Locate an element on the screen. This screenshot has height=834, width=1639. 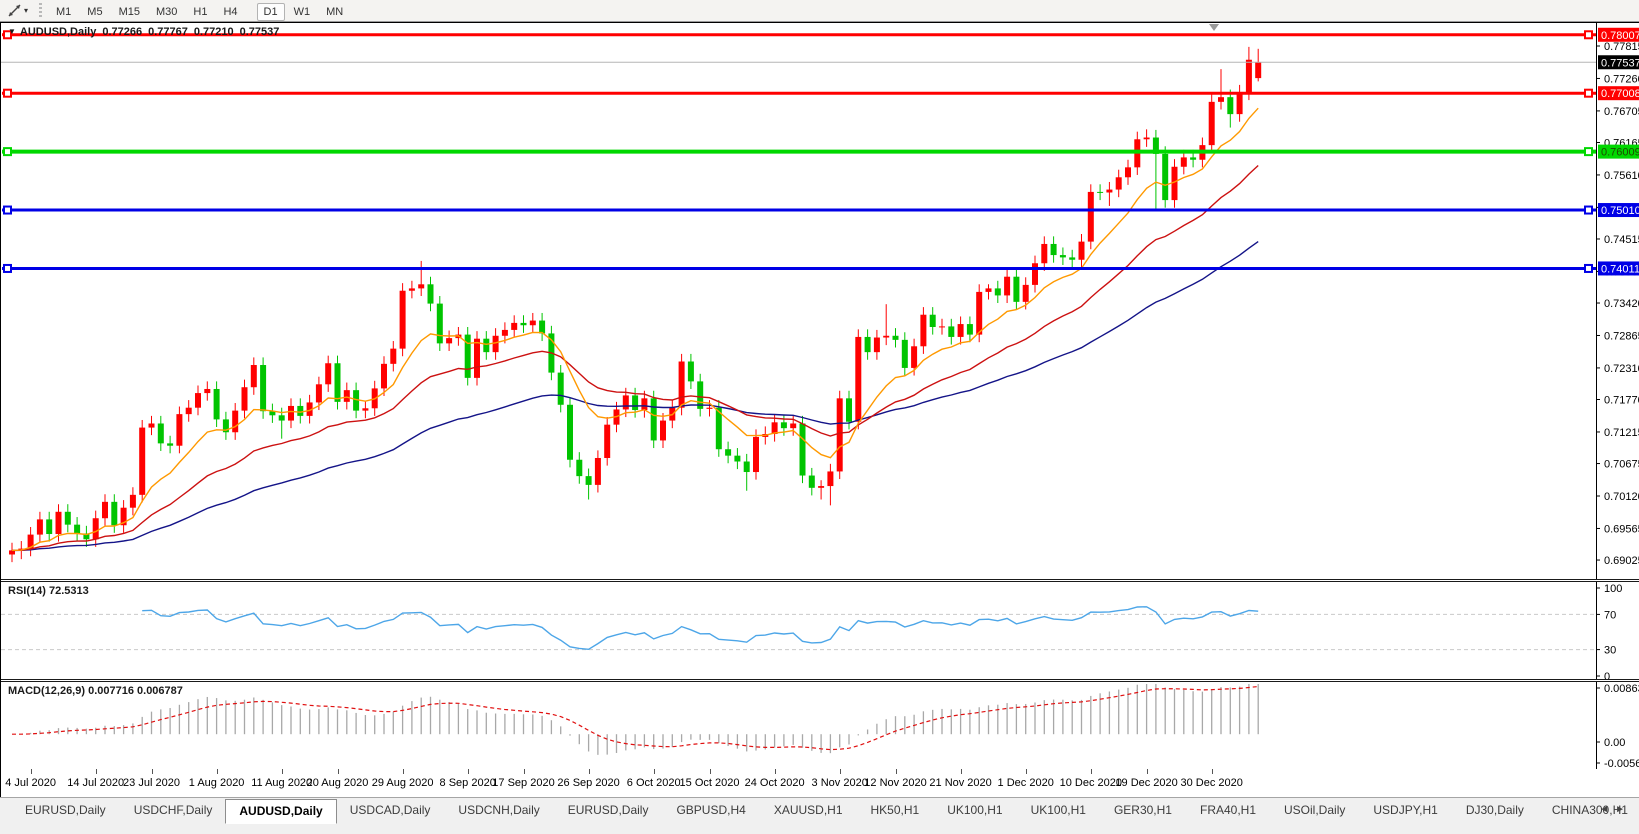
hline-0.75010: 0.75010 is located at coordinates (820, 210).